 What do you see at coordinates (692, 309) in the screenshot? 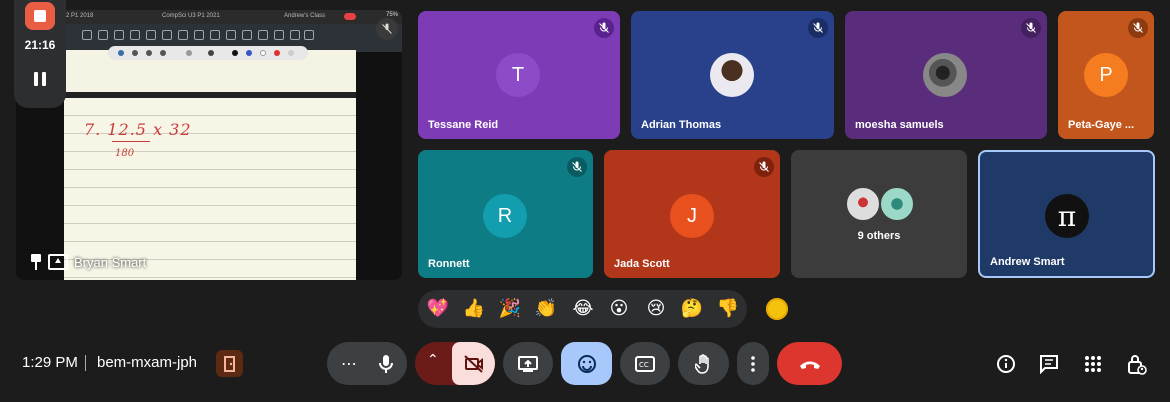
I see `reaction-thinking: 🤔` at bounding box center [692, 309].